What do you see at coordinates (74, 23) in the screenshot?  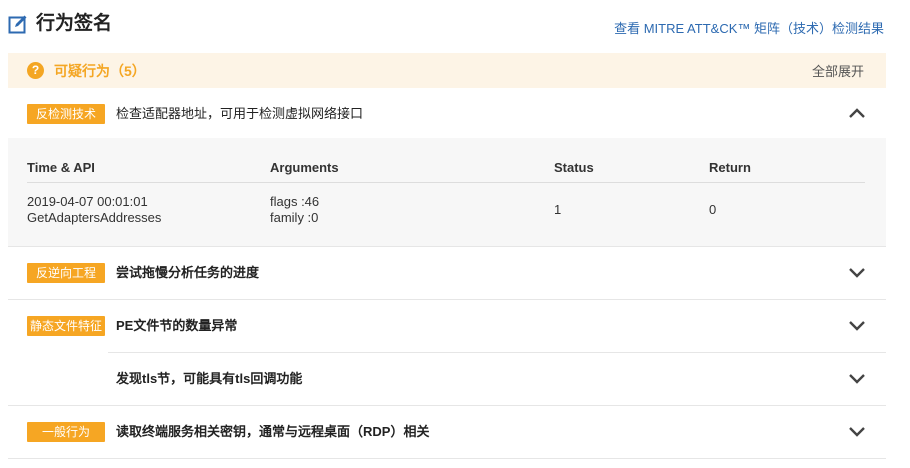 I see `page-title: 行为签名` at bounding box center [74, 23].